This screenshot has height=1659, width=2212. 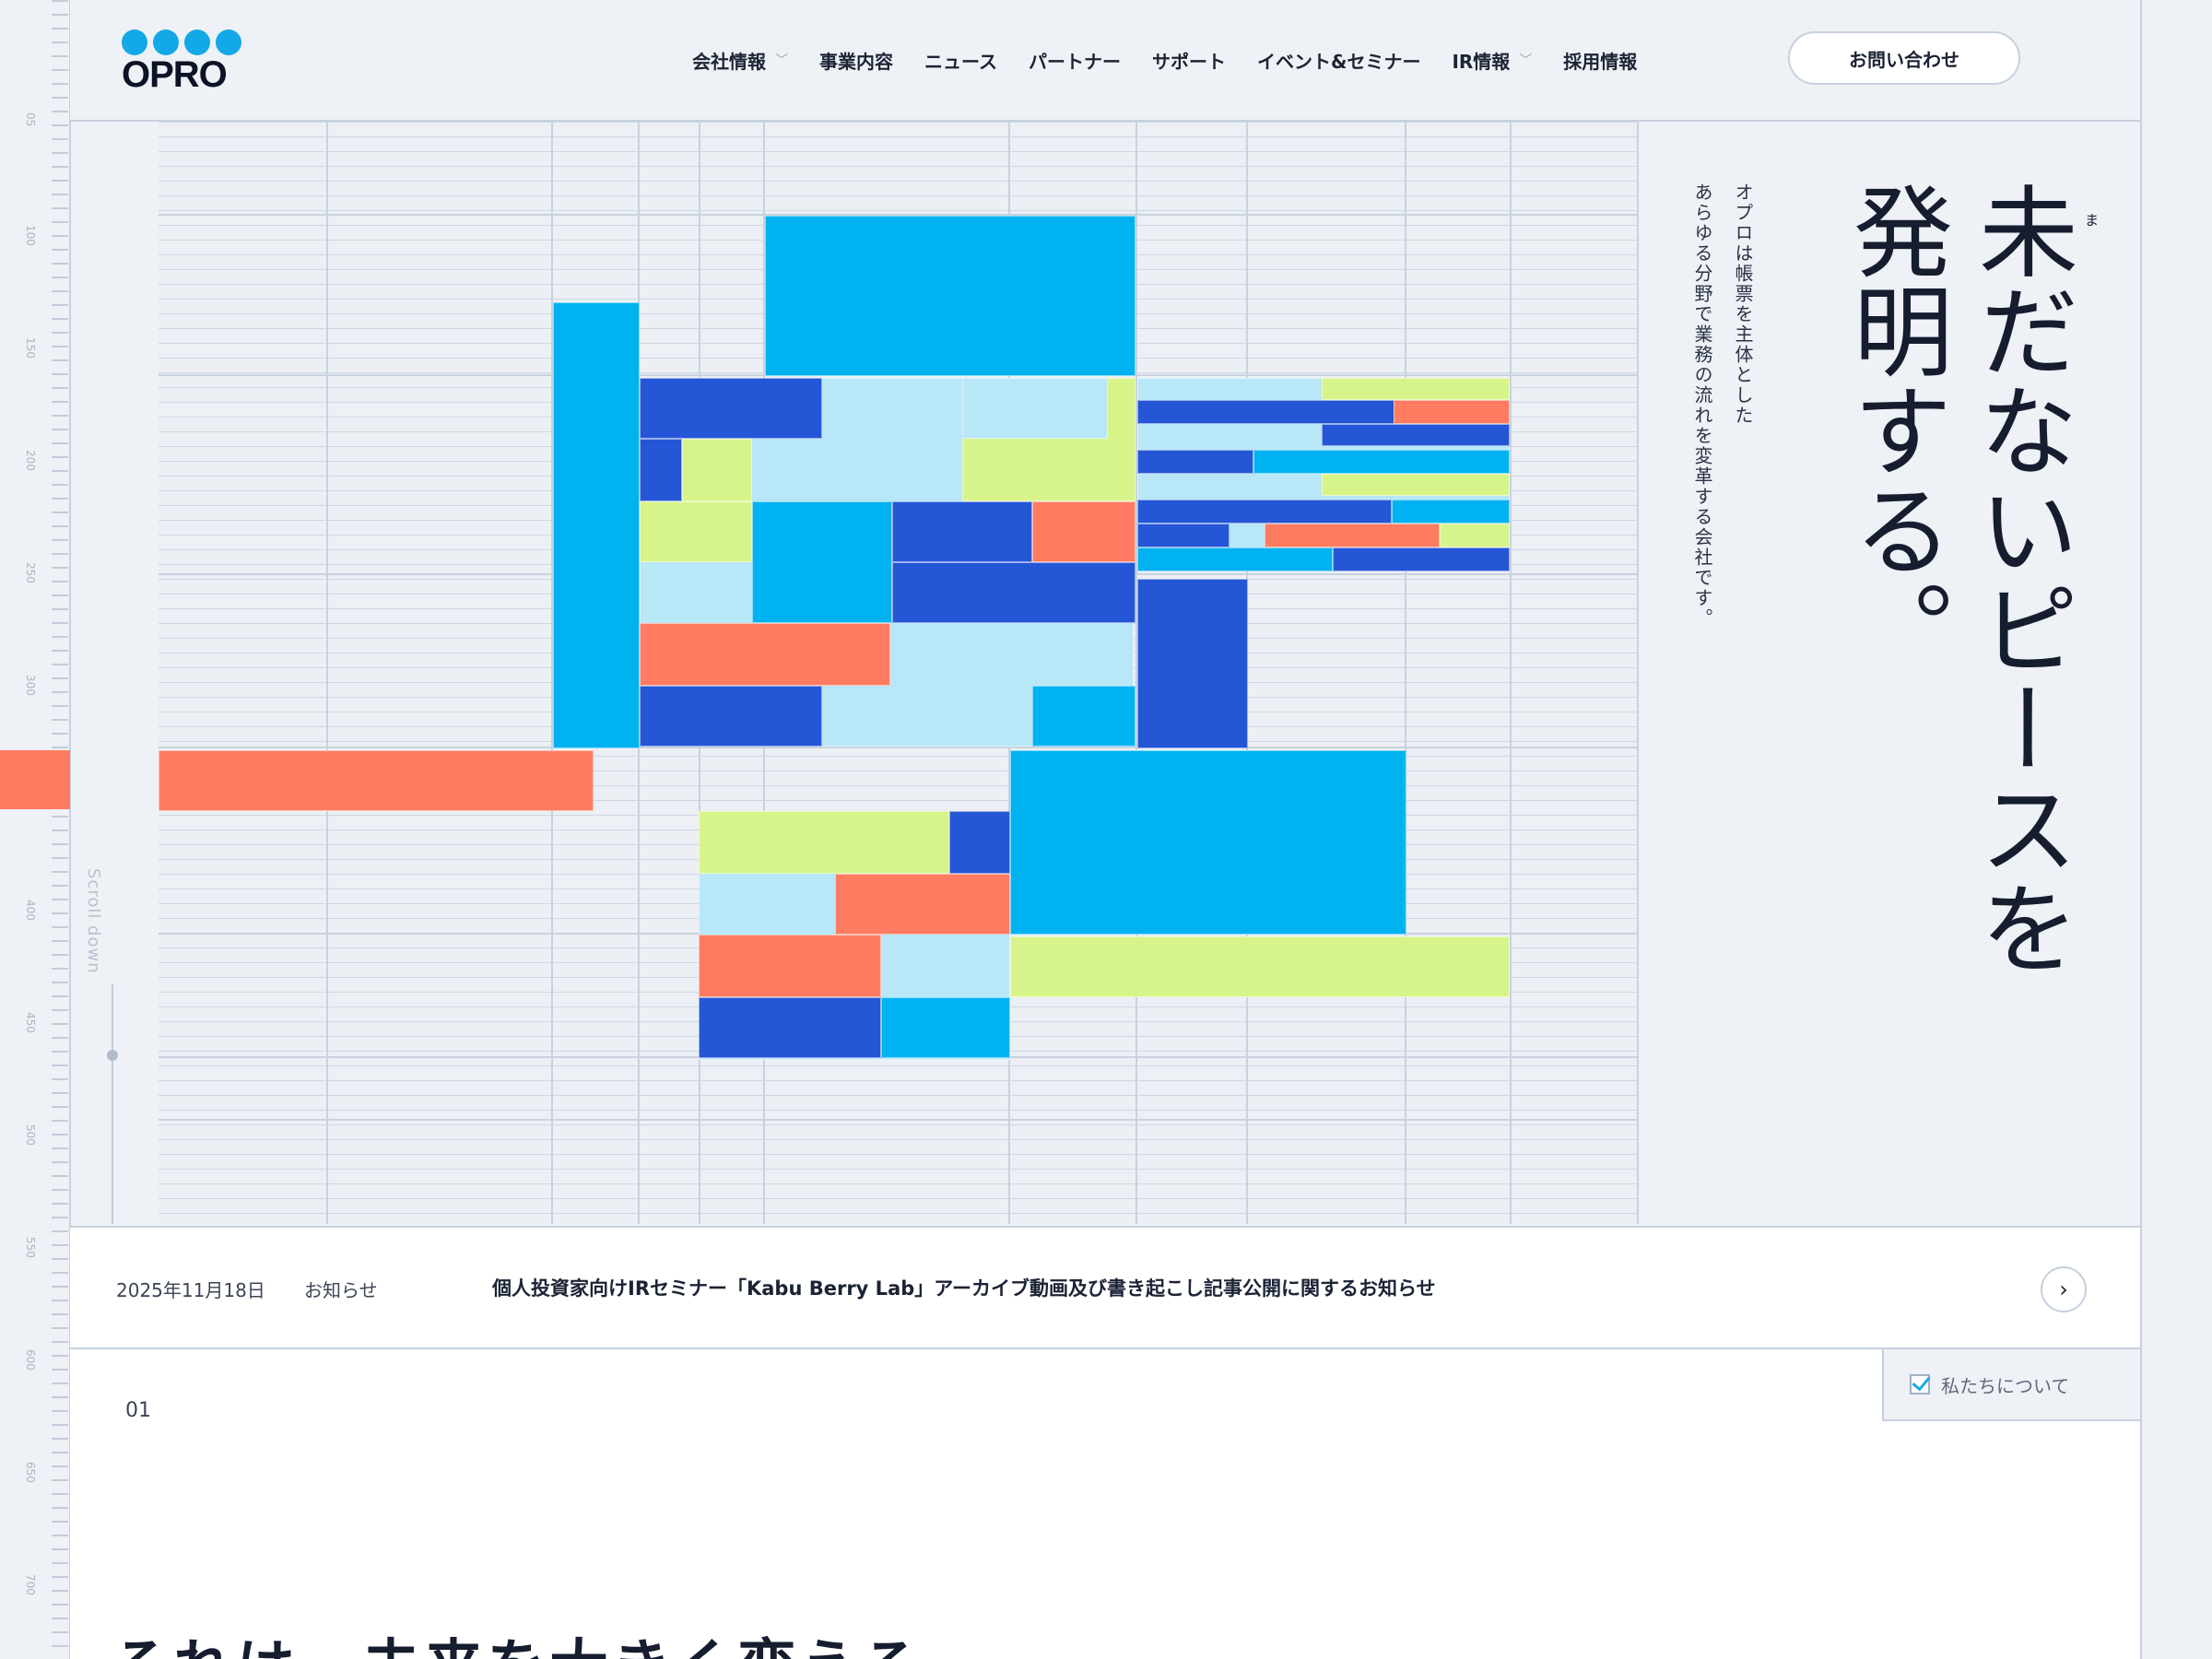 I want to click on hero-subtext-line1: オプロは帳票を主体とした, so click(x=1743, y=304).